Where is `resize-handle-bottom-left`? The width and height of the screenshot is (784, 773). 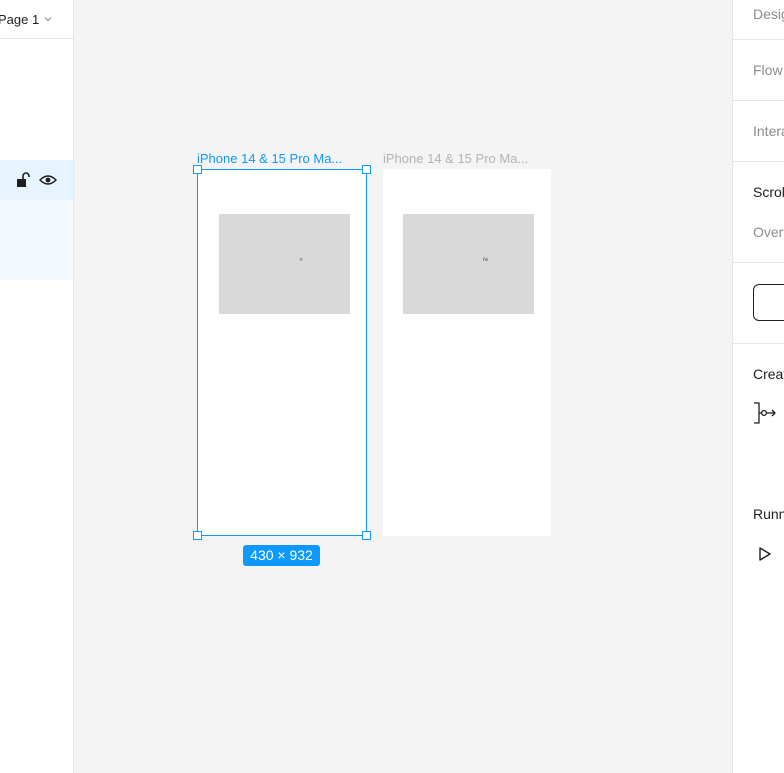 resize-handle-bottom-left is located at coordinates (197, 535).